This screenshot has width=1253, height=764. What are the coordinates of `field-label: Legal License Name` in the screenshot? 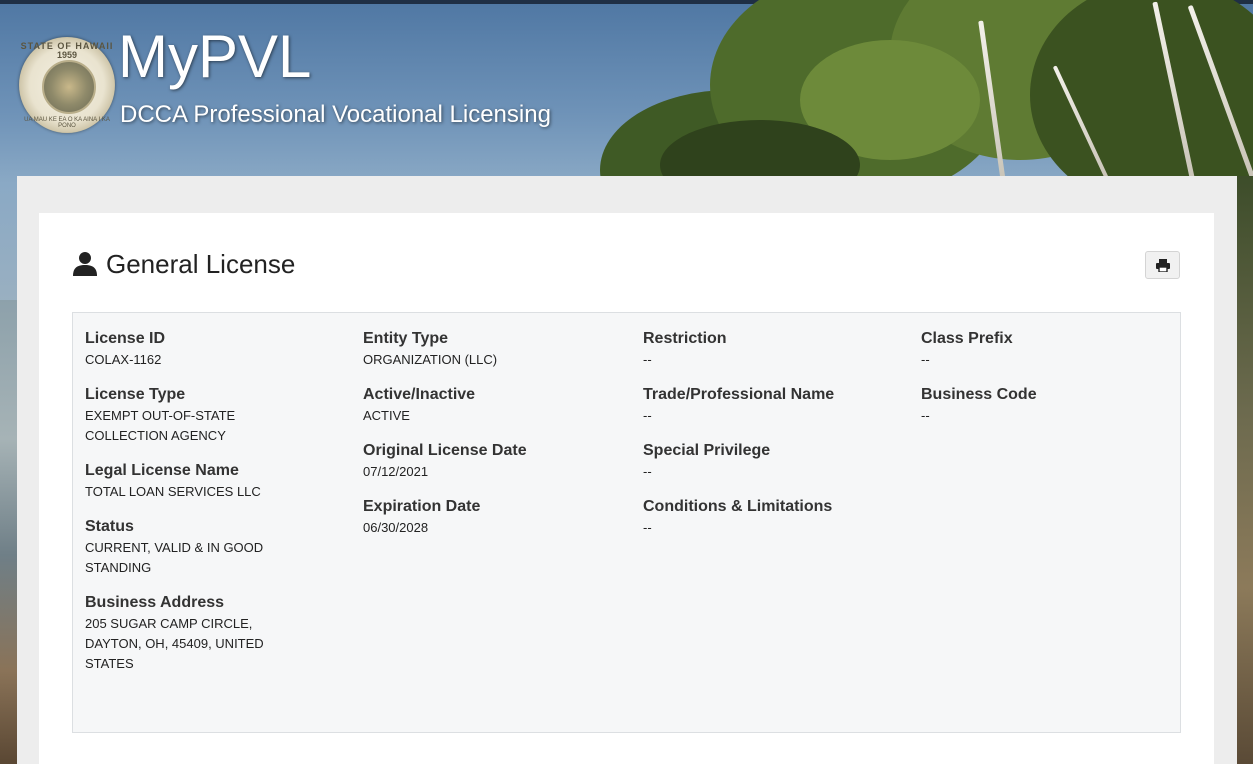 It's located at (162, 470).